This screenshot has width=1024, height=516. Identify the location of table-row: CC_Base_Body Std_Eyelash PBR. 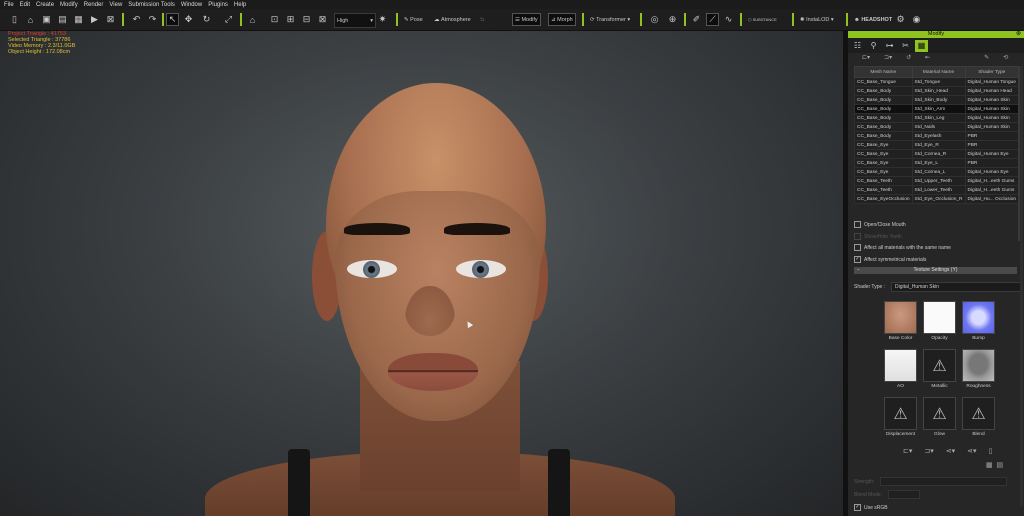
(937, 136).